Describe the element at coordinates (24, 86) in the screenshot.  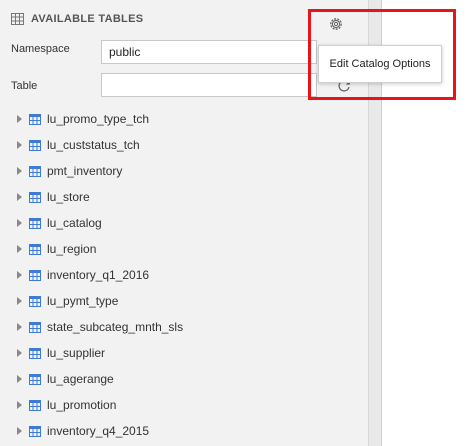
I see `table-label: Table` at that location.